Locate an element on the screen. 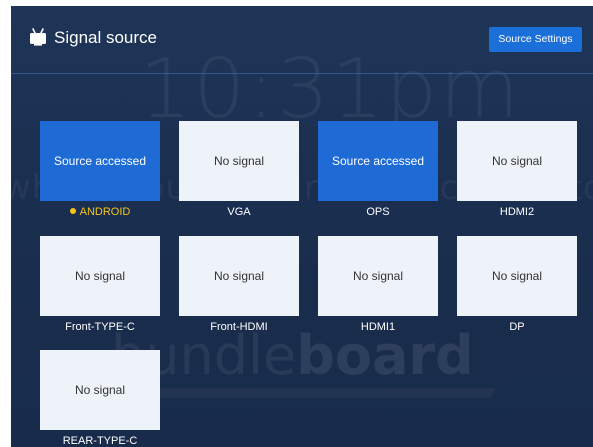 This screenshot has width=593, height=447. source-settings-button: Source Settings is located at coordinates (535, 39).